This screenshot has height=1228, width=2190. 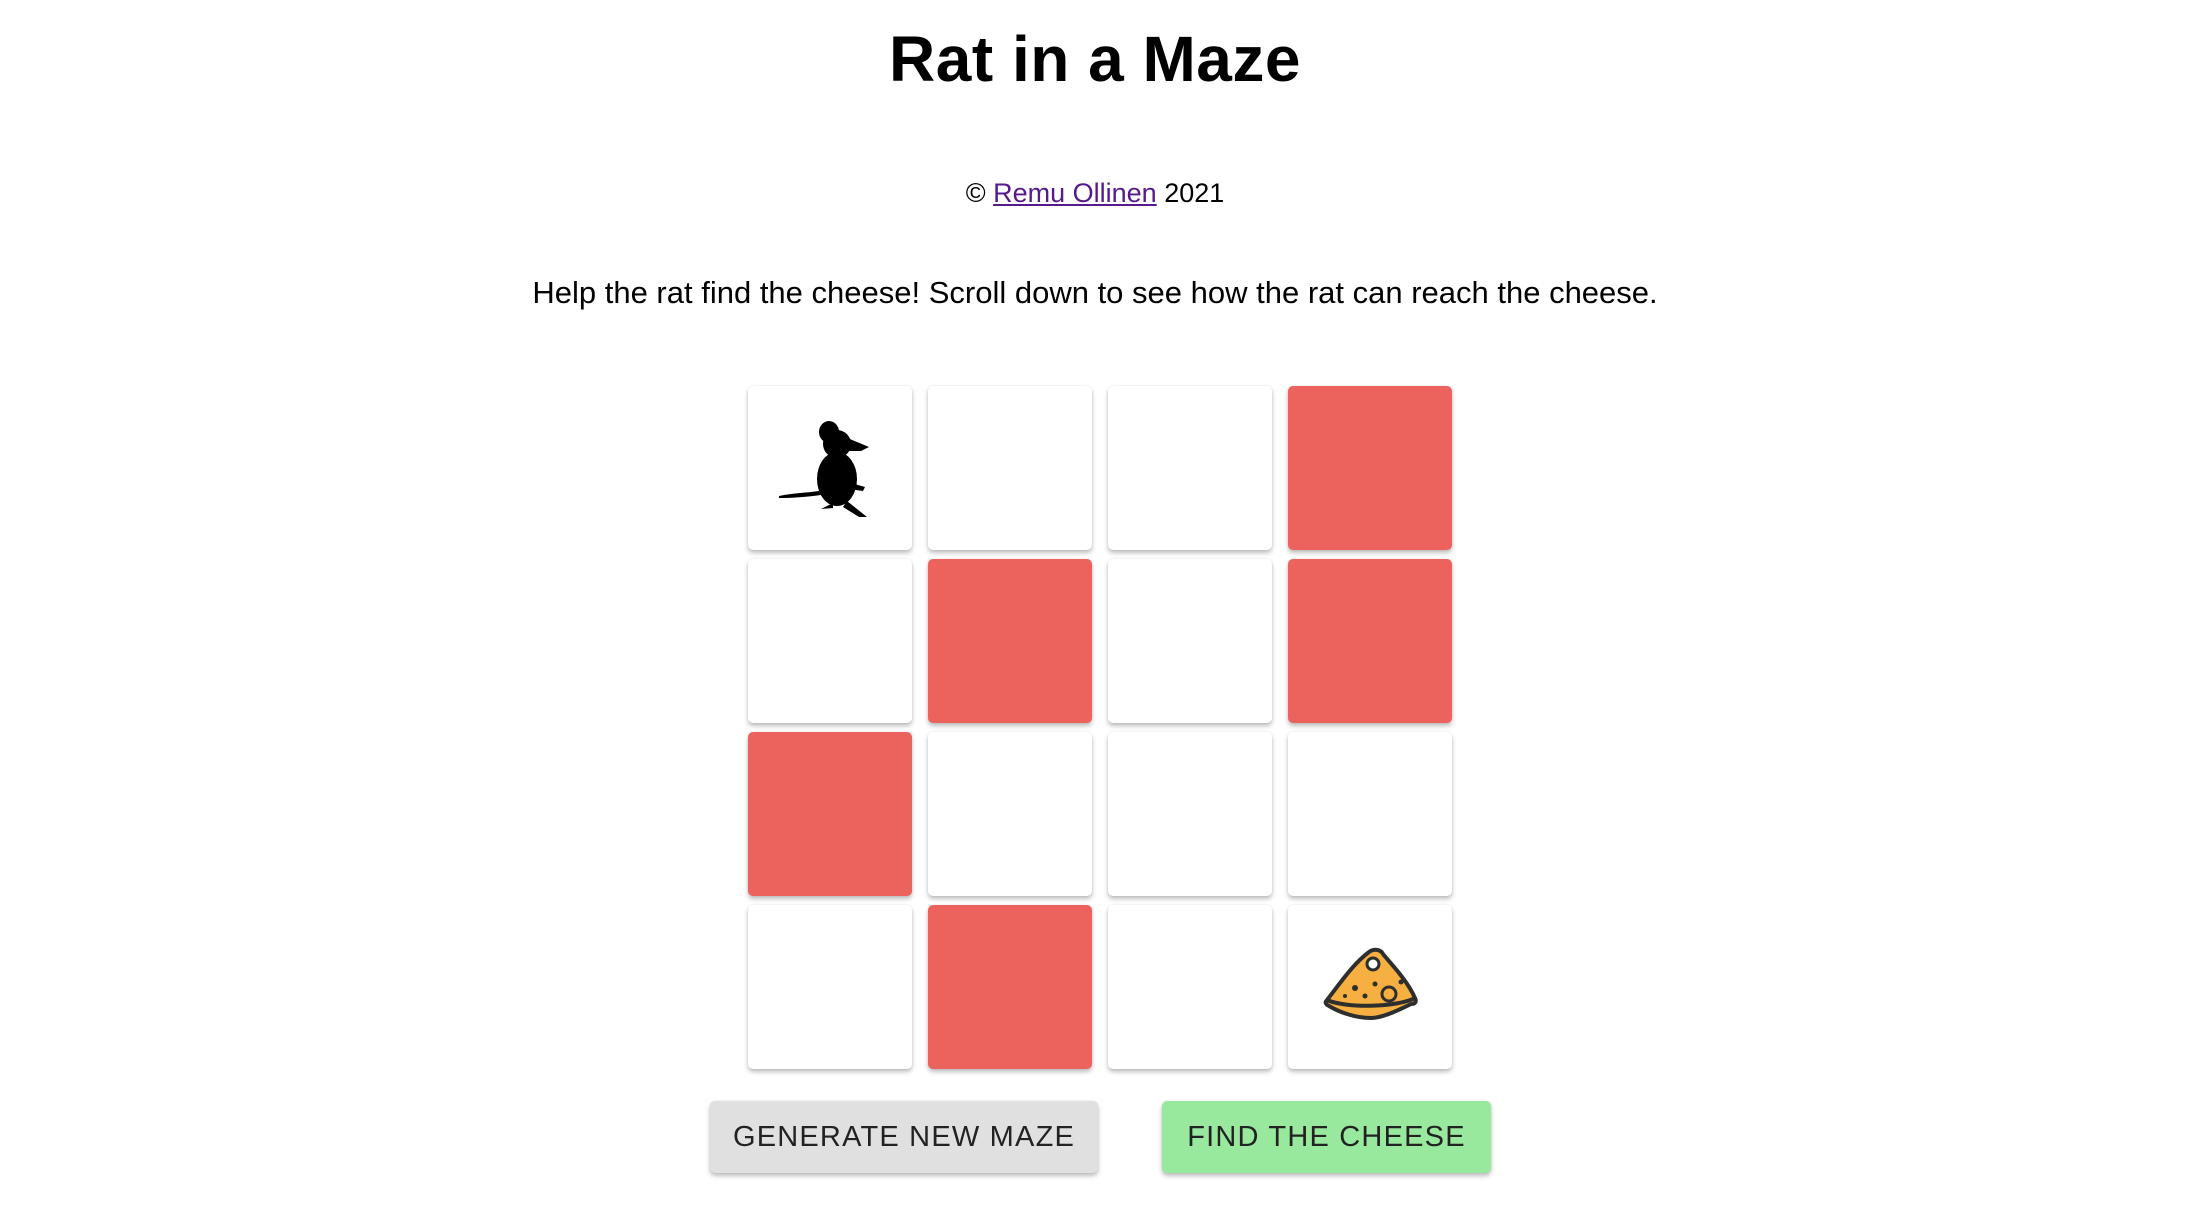 I want to click on find-cheese-button: FIND THE CHEESE, so click(x=1326, y=1137).